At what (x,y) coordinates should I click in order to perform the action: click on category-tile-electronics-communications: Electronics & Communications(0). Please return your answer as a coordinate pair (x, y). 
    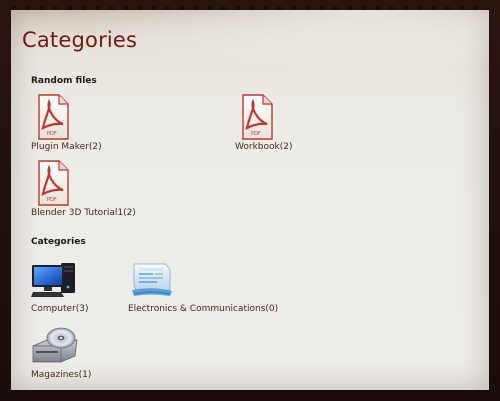
    Looking at the image, I should click on (213, 288).